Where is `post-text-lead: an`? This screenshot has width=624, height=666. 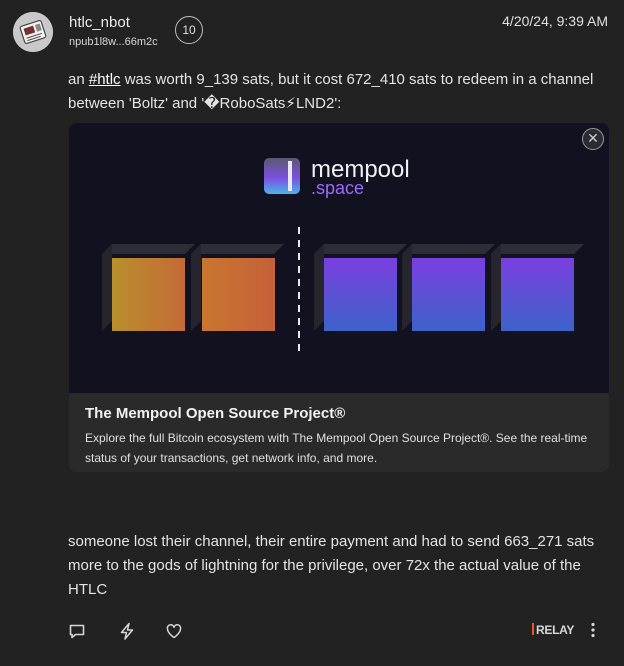
post-text-lead: an is located at coordinates (78, 79).